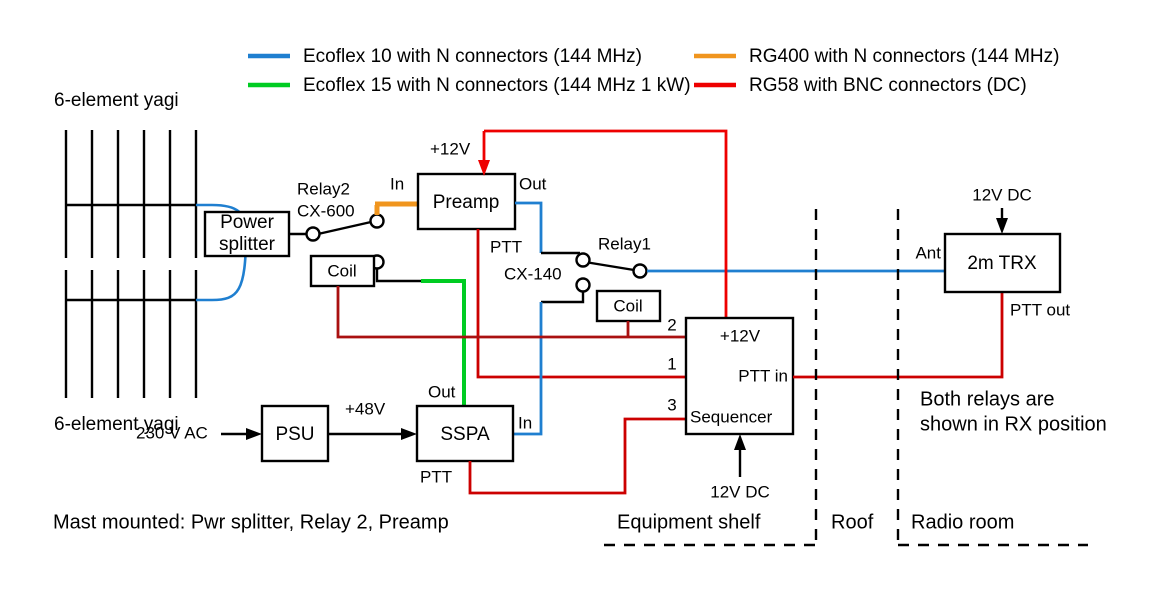 This screenshot has height=601, width=1162. What do you see at coordinates (928, 252) in the screenshot?
I see `trx-ant-label: Ant` at bounding box center [928, 252].